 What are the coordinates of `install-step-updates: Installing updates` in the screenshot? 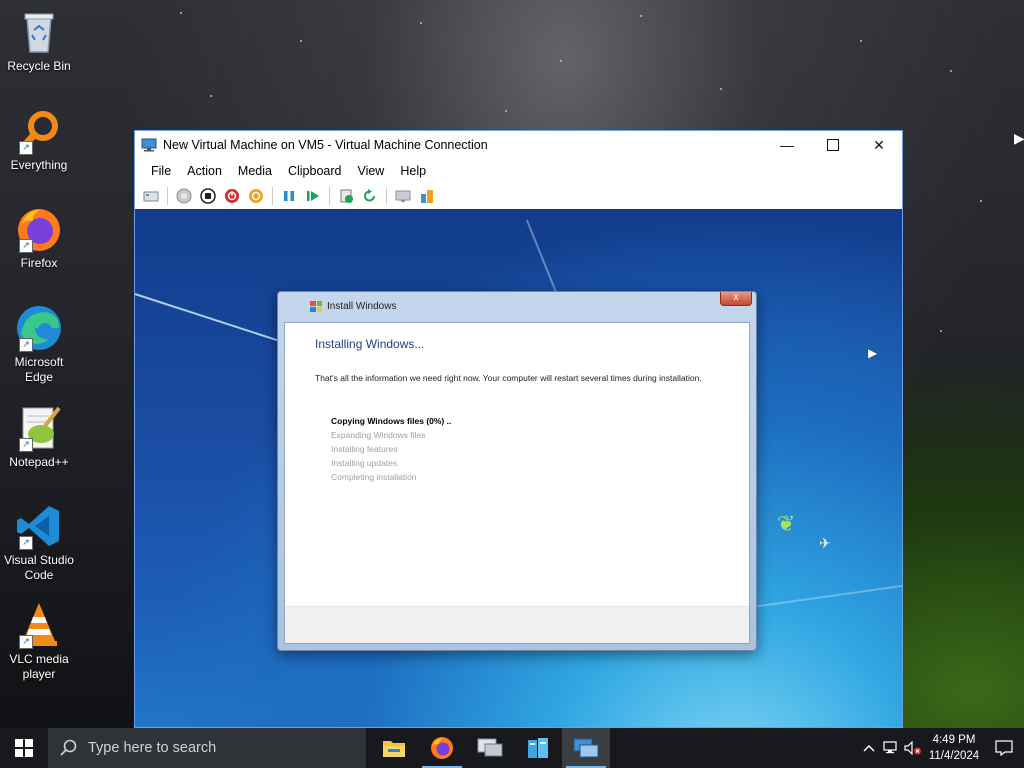 It's located at (364, 463).